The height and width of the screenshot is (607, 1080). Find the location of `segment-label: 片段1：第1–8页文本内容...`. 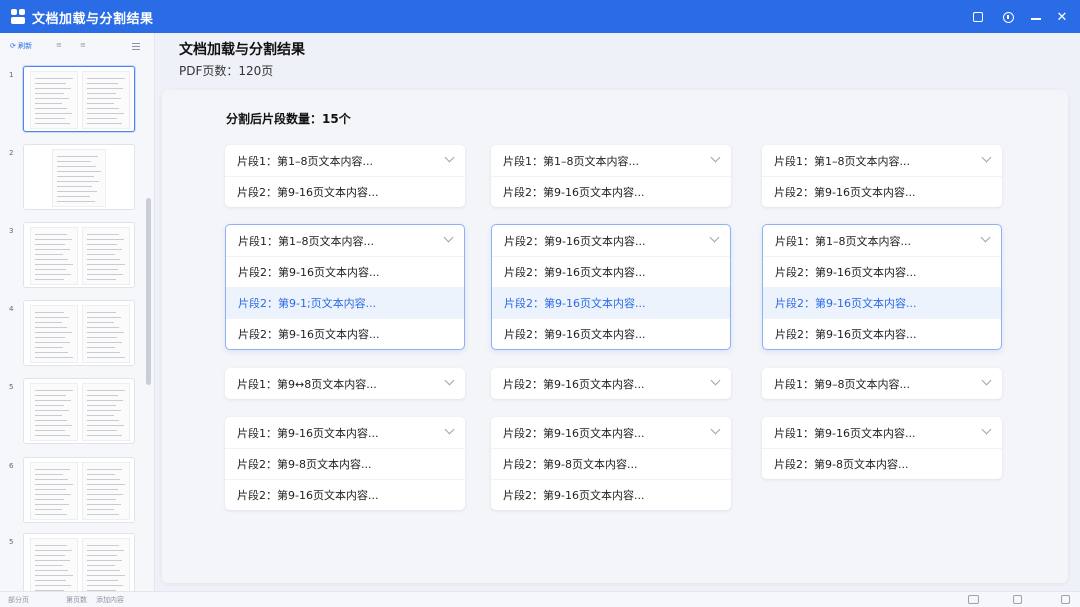

segment-label: 片段1：第1–8页文本内容... is located at coordinates (306, 241).